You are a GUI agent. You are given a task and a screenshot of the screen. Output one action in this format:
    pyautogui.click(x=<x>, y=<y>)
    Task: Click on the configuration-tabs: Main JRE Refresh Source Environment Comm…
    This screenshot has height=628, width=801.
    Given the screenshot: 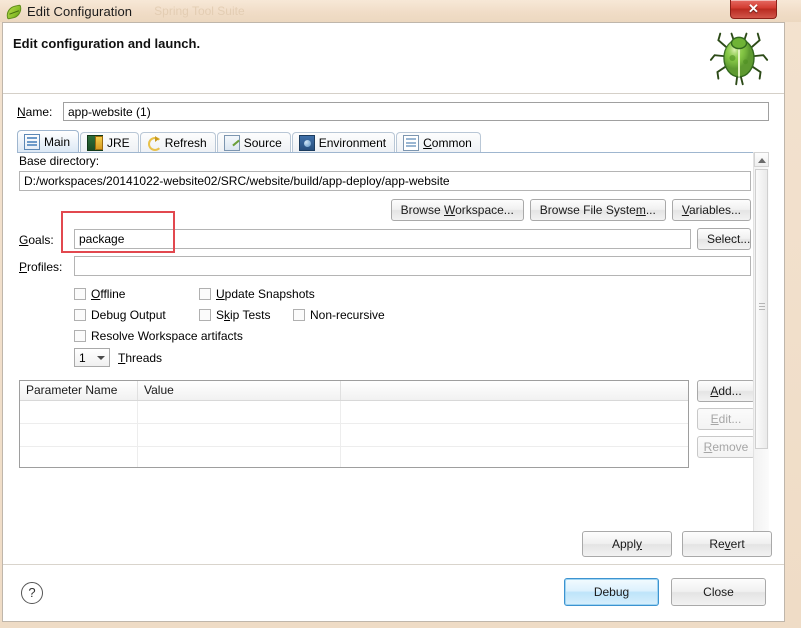 What is the action you would take?
    pyautogui.click(x=393, y=141)
    